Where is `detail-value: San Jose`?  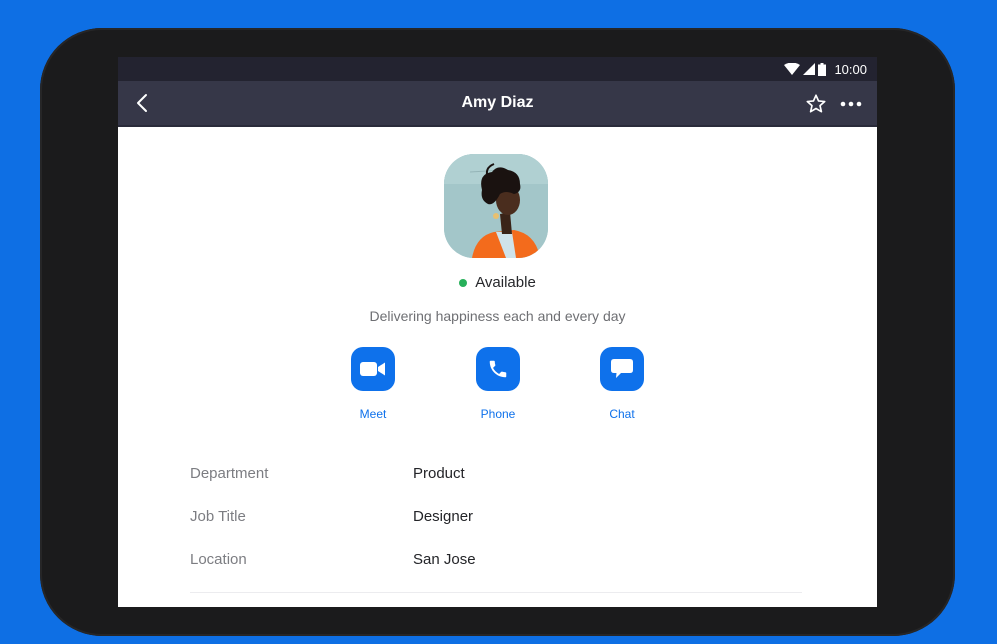 detail-value: San Jose is located at coordinates (444, 559).